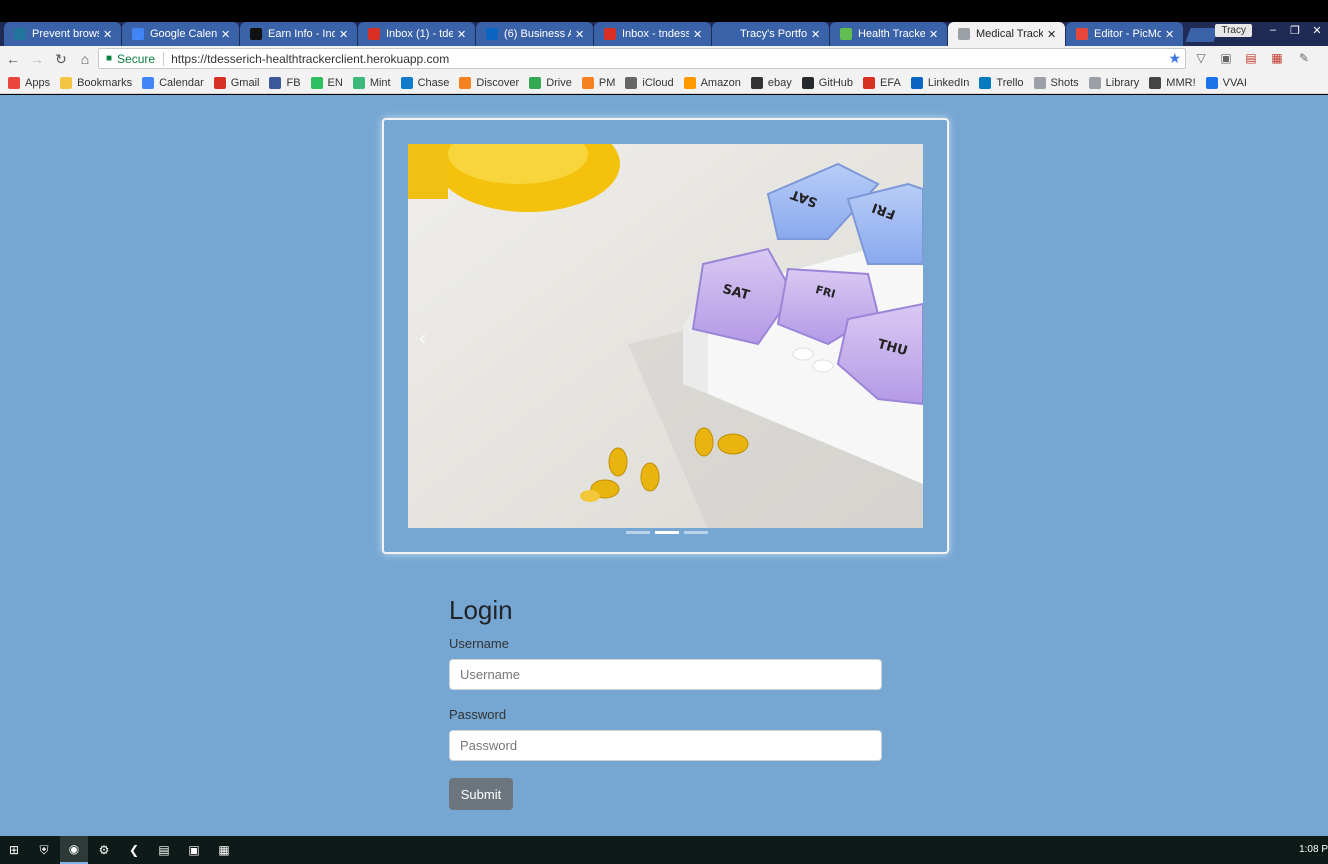 The image size is (1328, 864). I want to click on tab-title: Google Calendar, so click(183, 34).